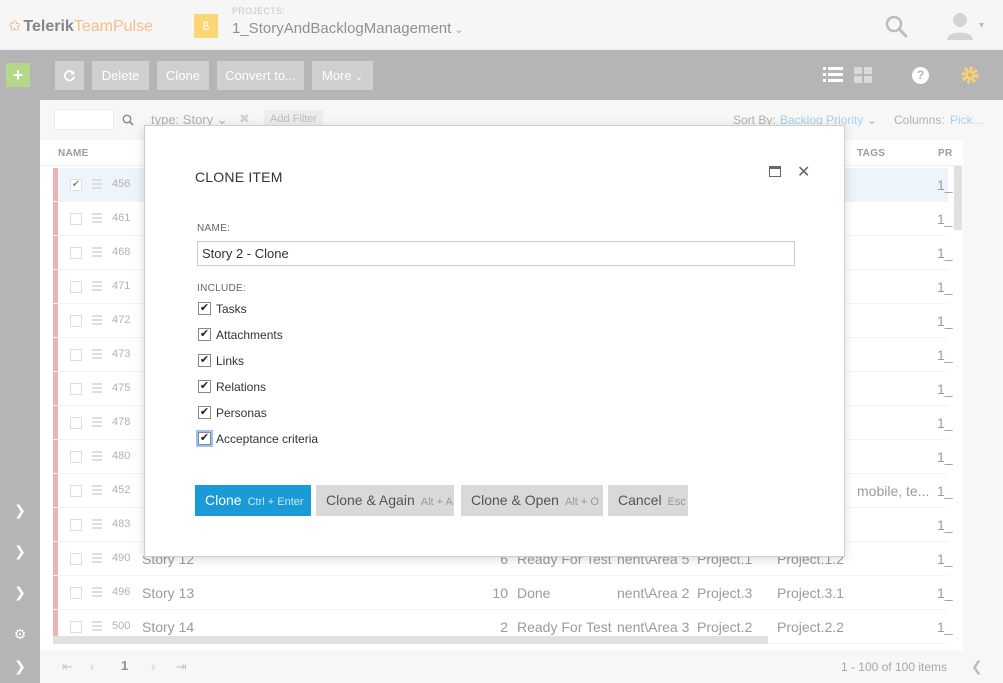 This screenshot has width=1003, height=683. I want to click on clone-confirm-button: Clone Ctrl + Enter, so click(253, 500).